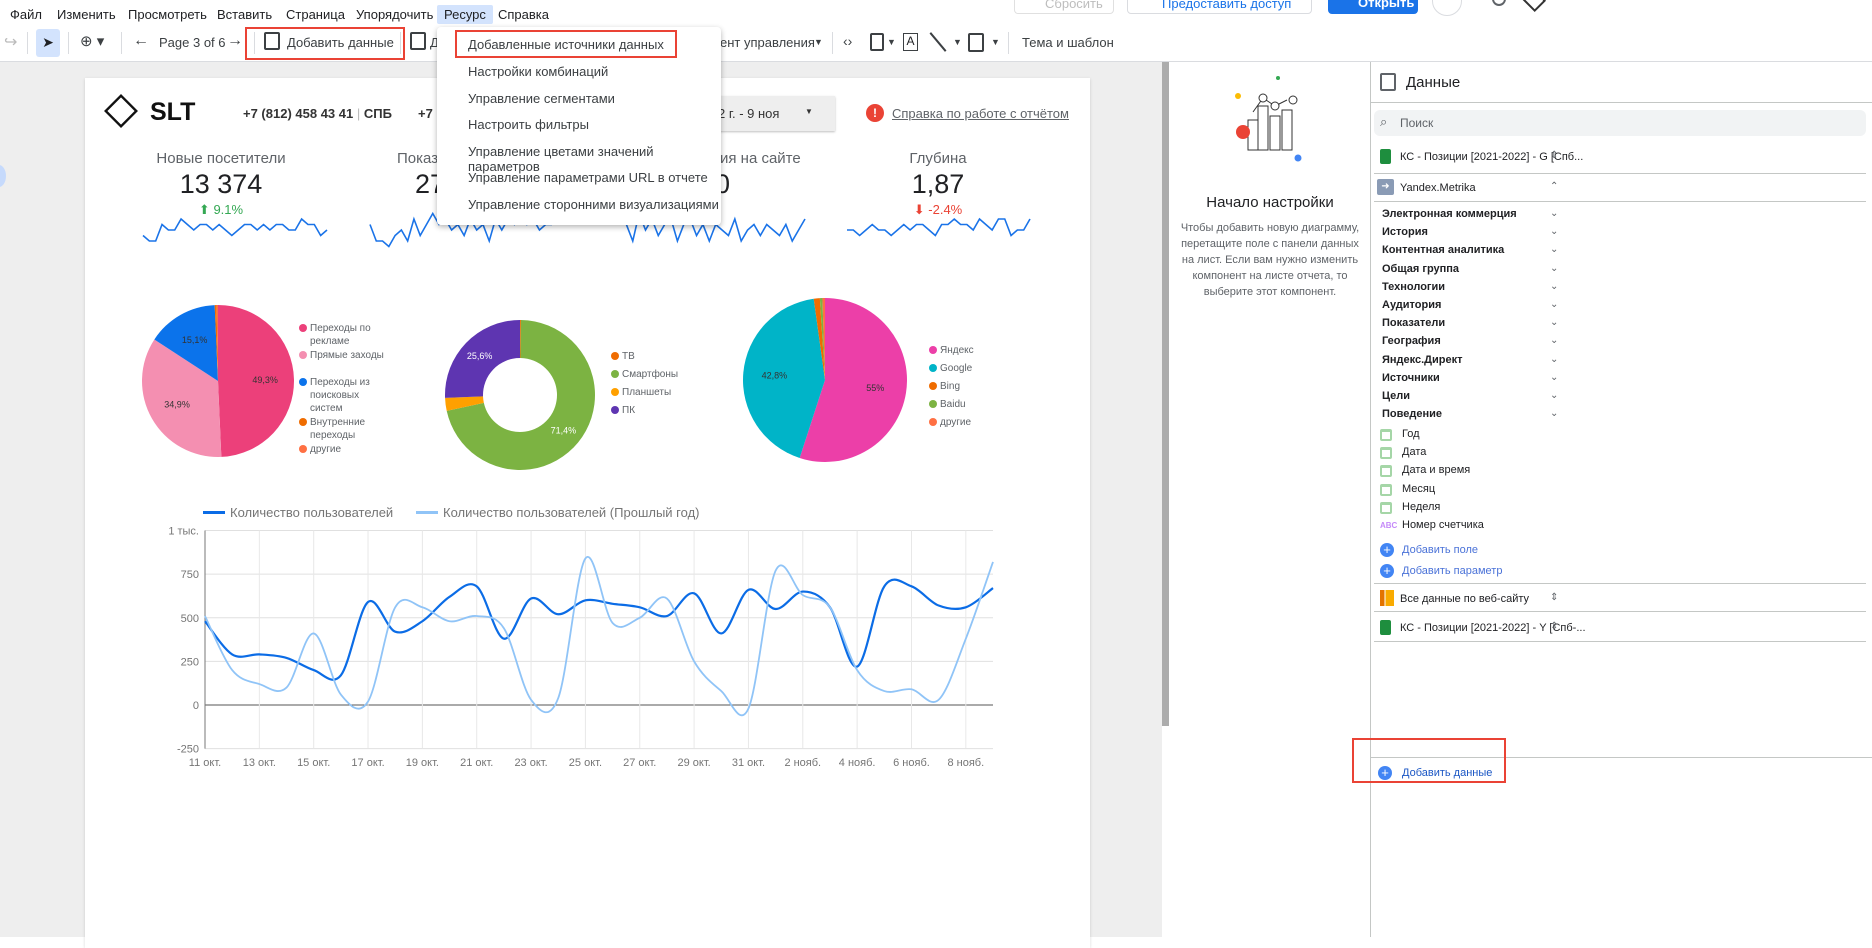  What do you see at coordinates (1422, 360) in the screenshot?
I see `field-group: Яндекс.Директ` at bounding box center [1422, 360].